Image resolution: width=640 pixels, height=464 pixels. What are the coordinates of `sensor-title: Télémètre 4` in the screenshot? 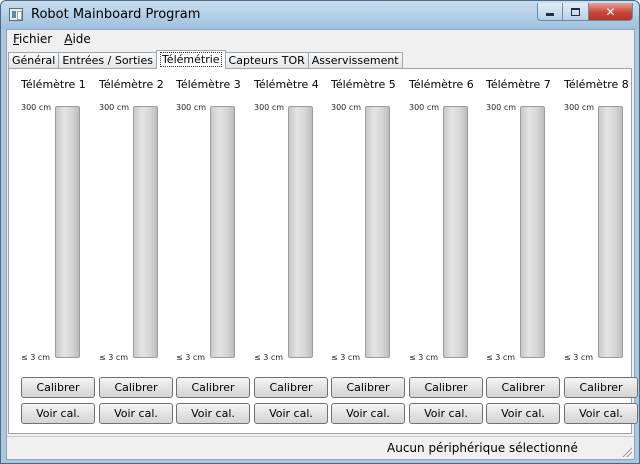 It's located at (286, 84).